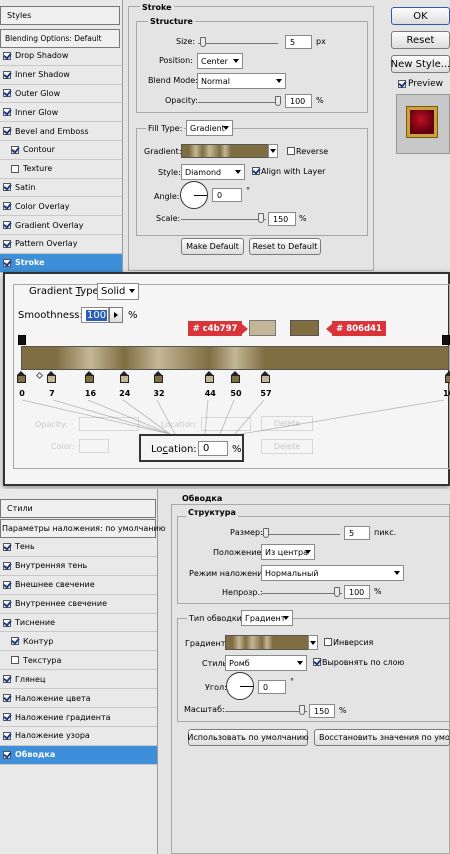 This screenshot has width=450, height=854. What do you see at coordinates (61, 150) in the screenshot?
I see `effect-item-5: Contour` at bounding box center [61, 150].